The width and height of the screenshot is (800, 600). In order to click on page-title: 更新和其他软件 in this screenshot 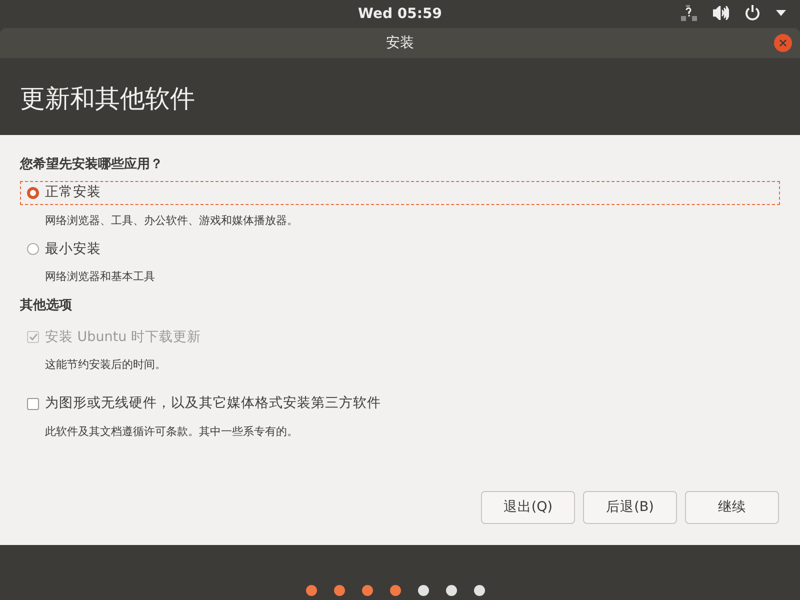, I will do `click(107, 99)`.